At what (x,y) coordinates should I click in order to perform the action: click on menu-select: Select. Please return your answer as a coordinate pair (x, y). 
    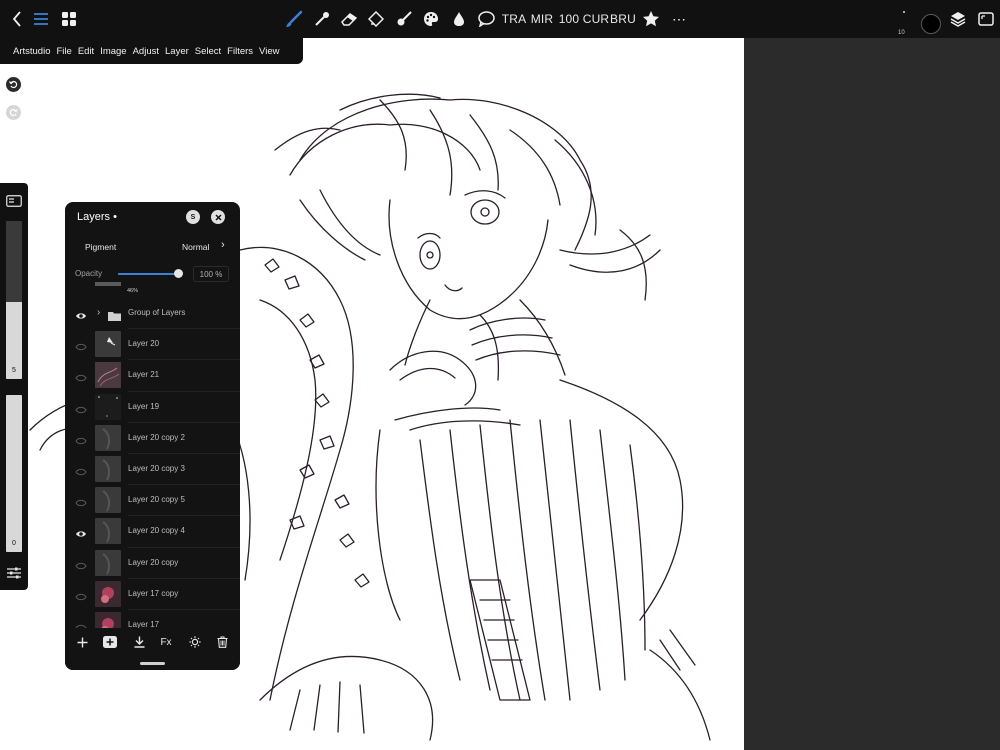
    Looking at the image, I should click on (208, 51).